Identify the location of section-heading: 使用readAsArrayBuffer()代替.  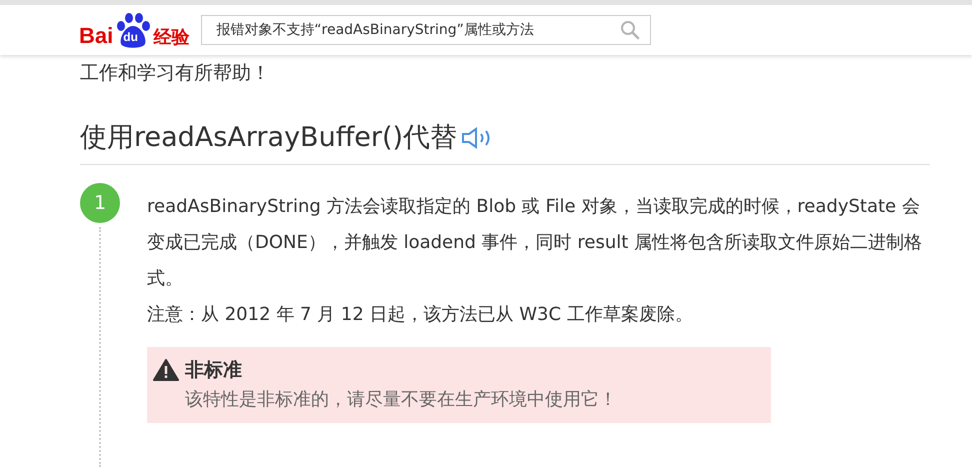
(269, 138).